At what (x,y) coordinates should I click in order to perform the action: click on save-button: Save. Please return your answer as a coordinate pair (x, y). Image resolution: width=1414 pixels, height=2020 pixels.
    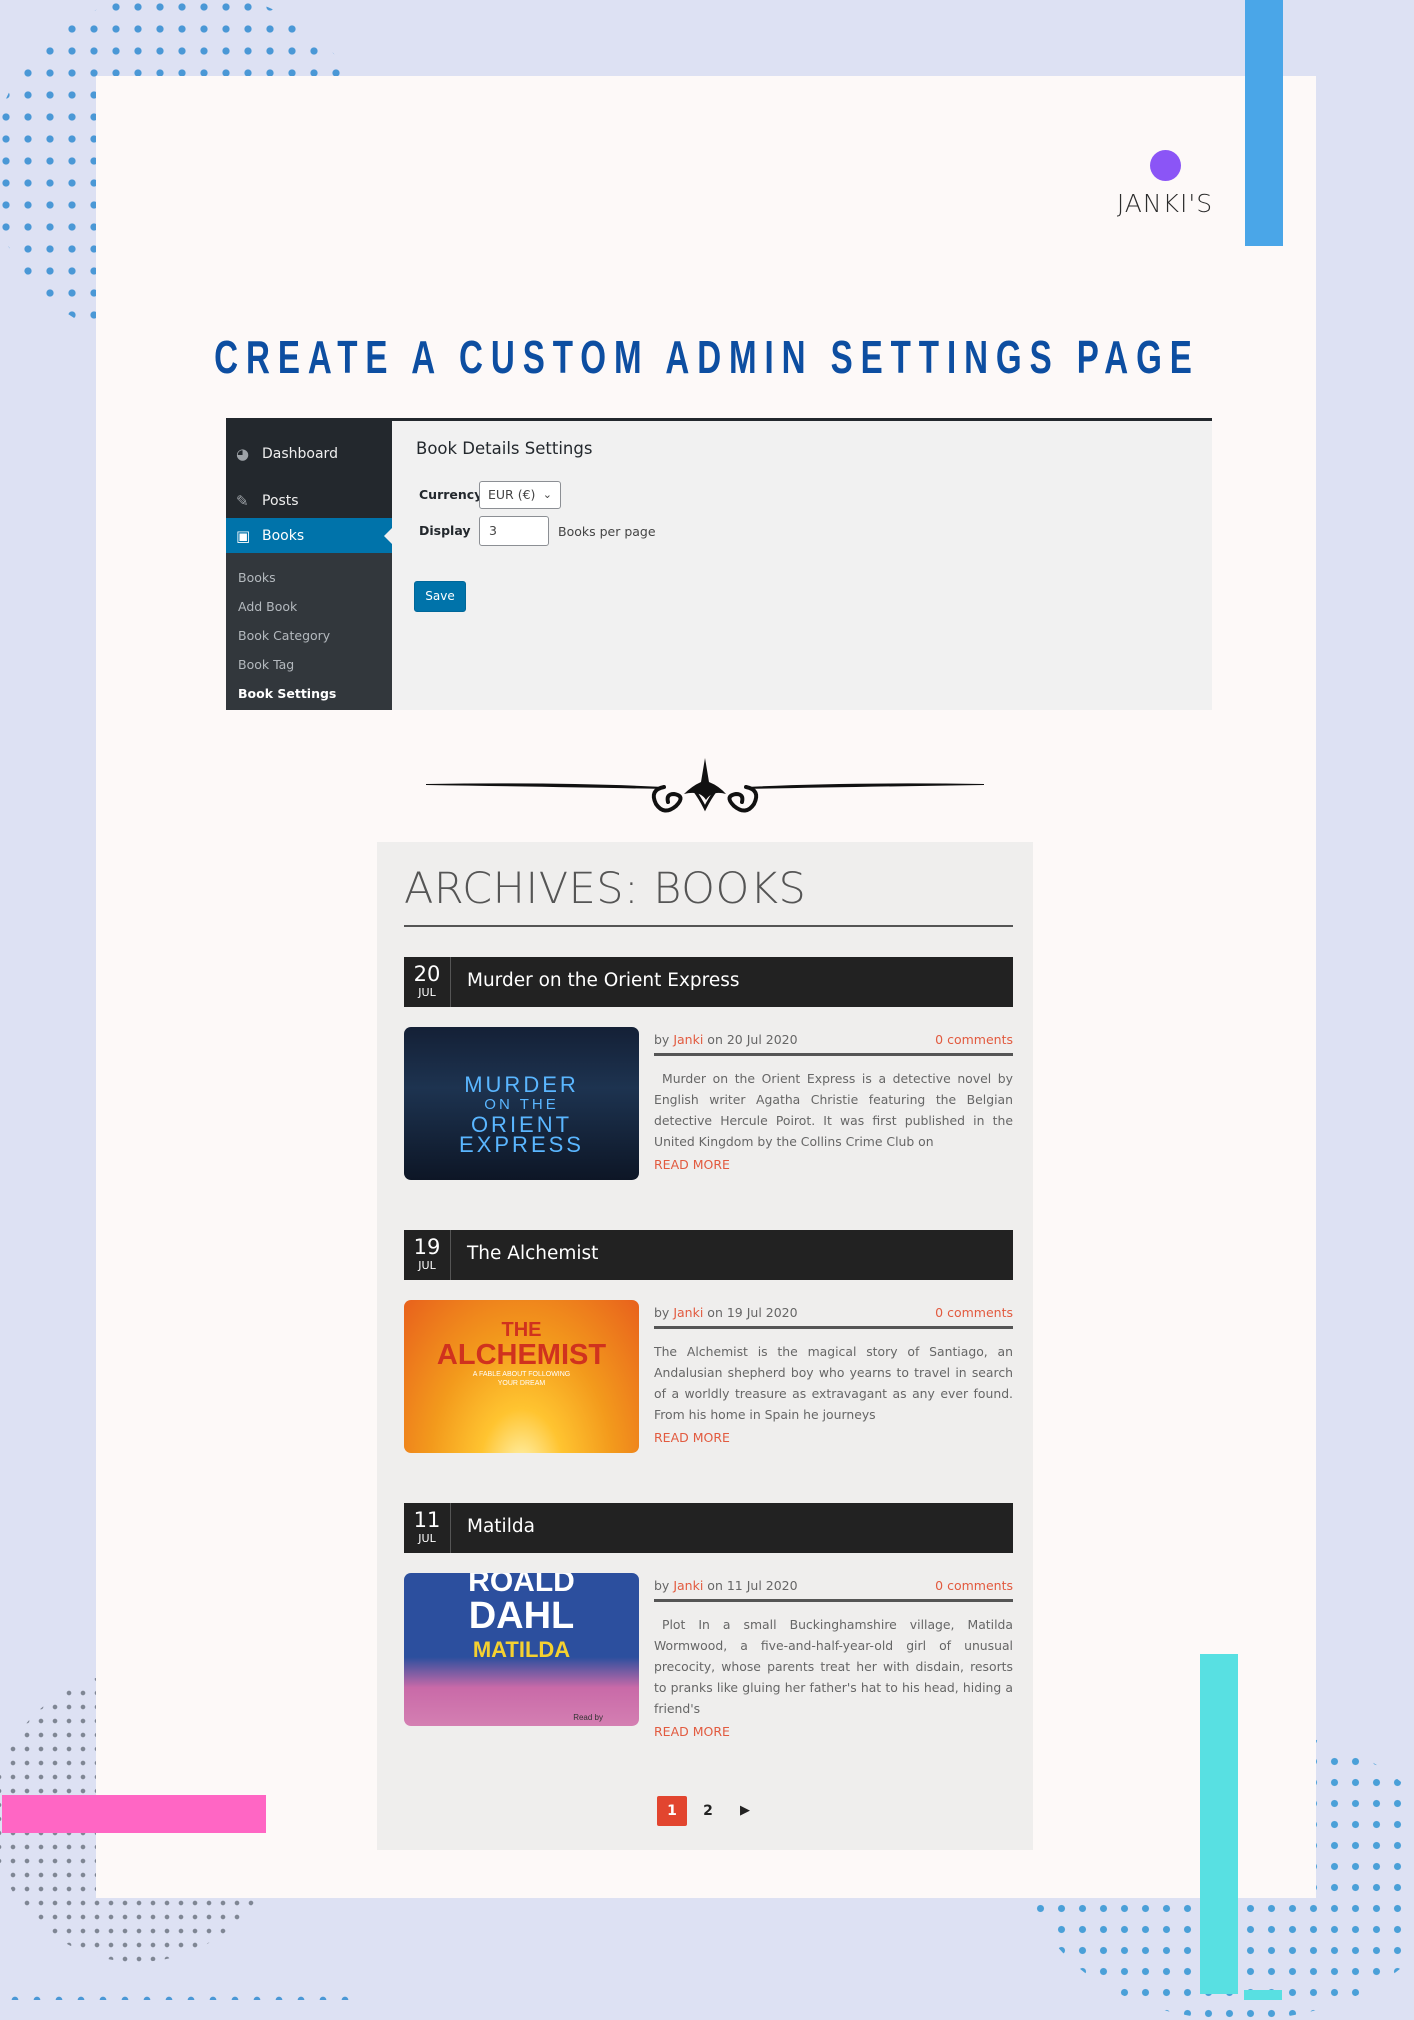
    Looking at the image, I should click on (440, 596).